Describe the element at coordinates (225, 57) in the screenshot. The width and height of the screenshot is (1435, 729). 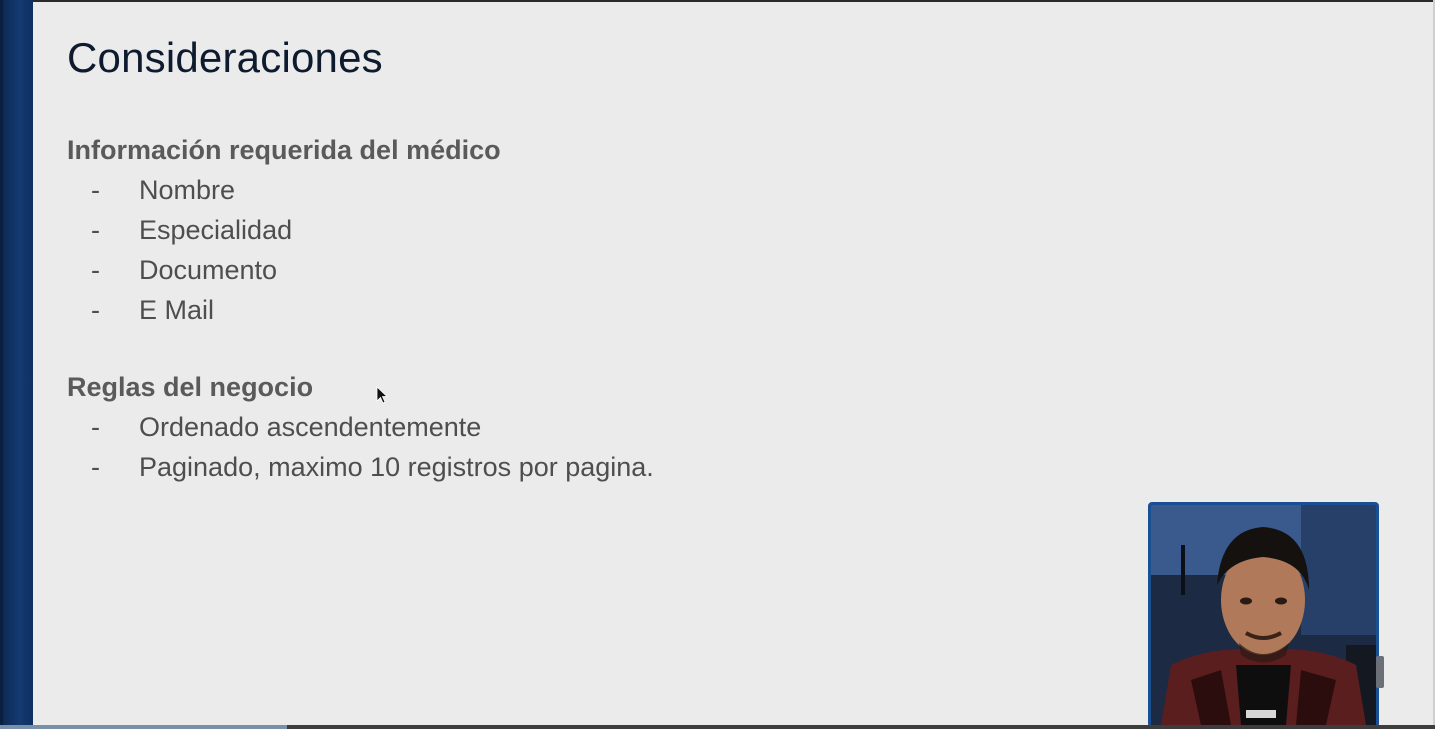
I see `slide-title: Consideraciones` at that location.